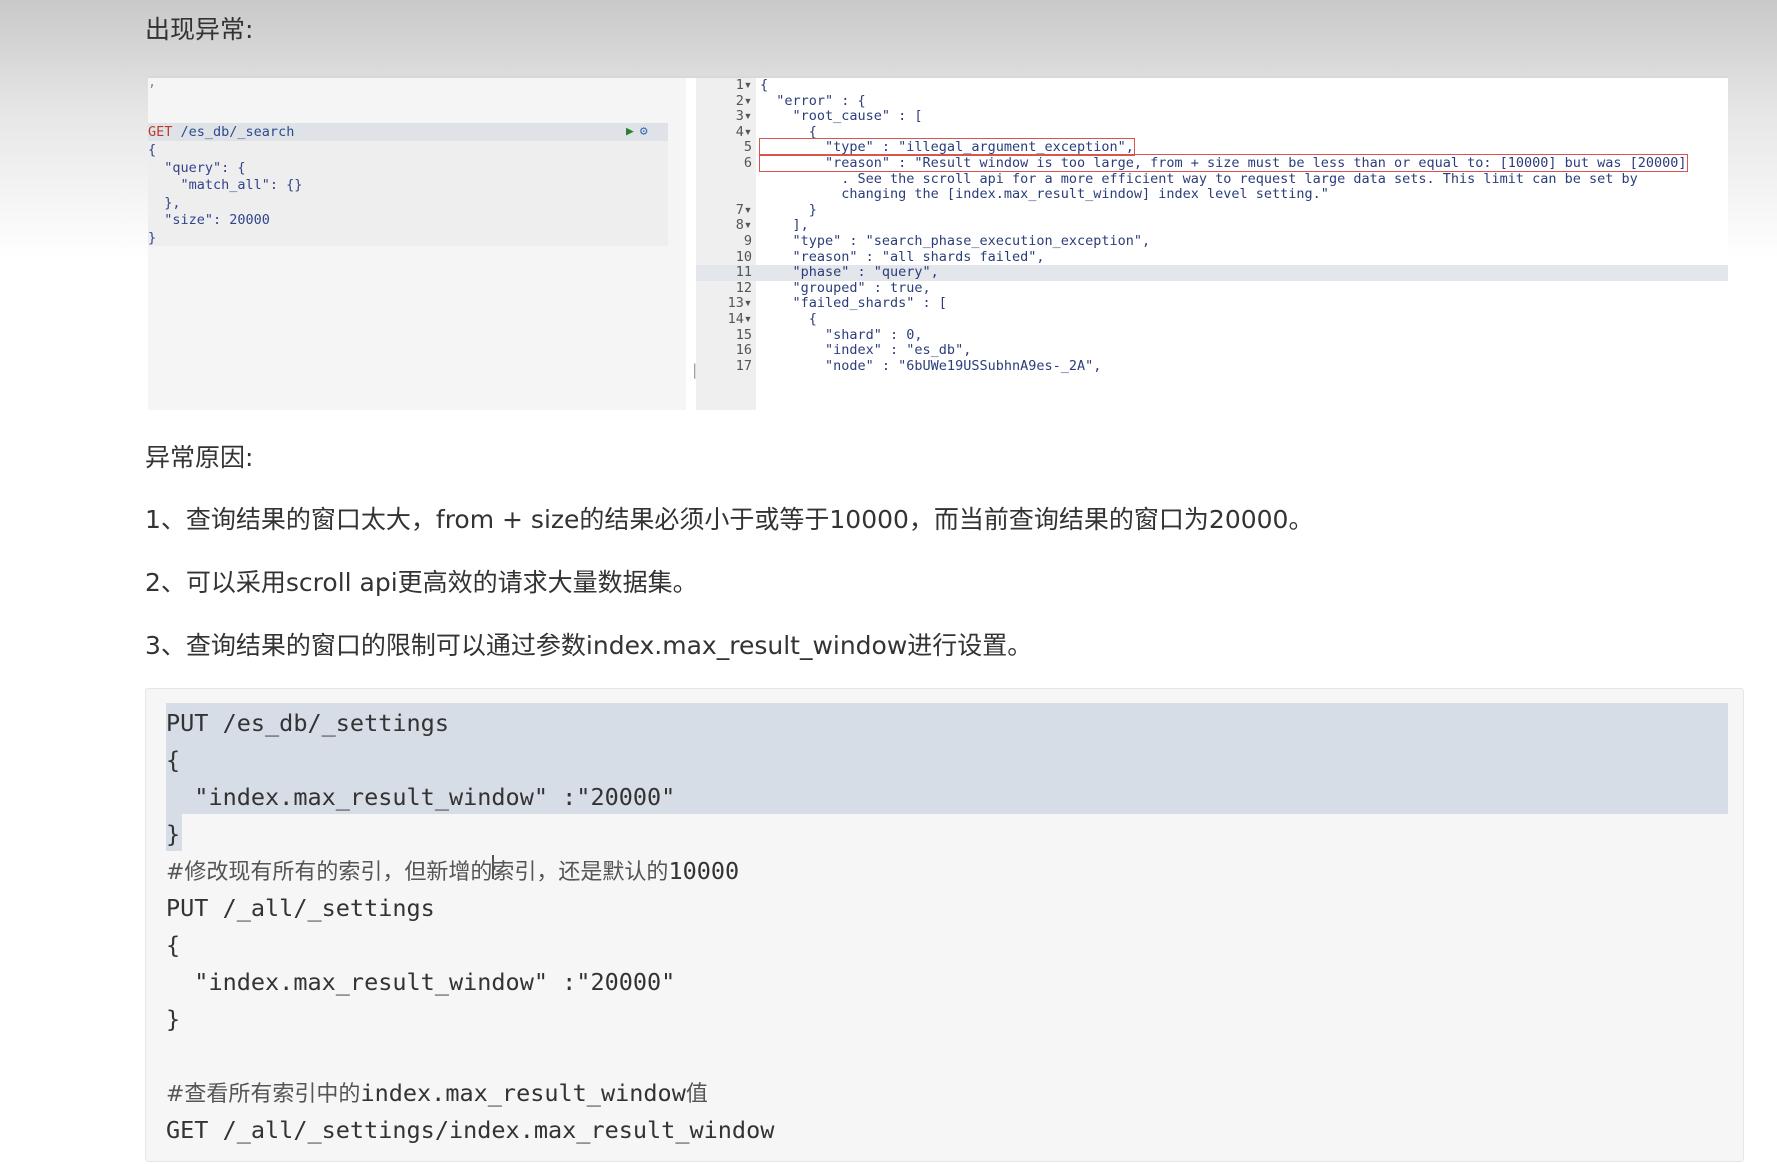  Describe the element at coordinates (1212, 319) in the screenshot. I see `response-line: 14▾ {` at that location.